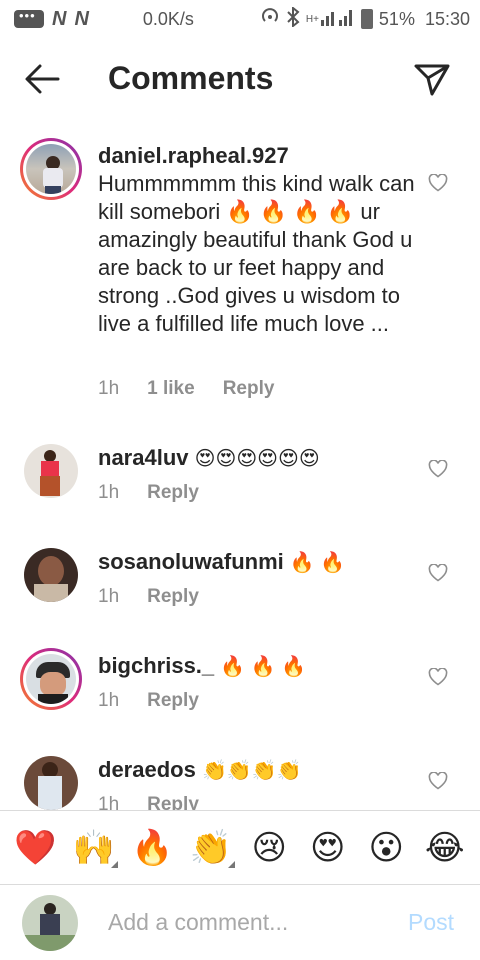 The height and width of the screenshot is (960, 480). What do you see at coordinates (317, 563) in the screenshot?
I see `comment-text: 🔥 🔥` at bounding box center [317, 563].